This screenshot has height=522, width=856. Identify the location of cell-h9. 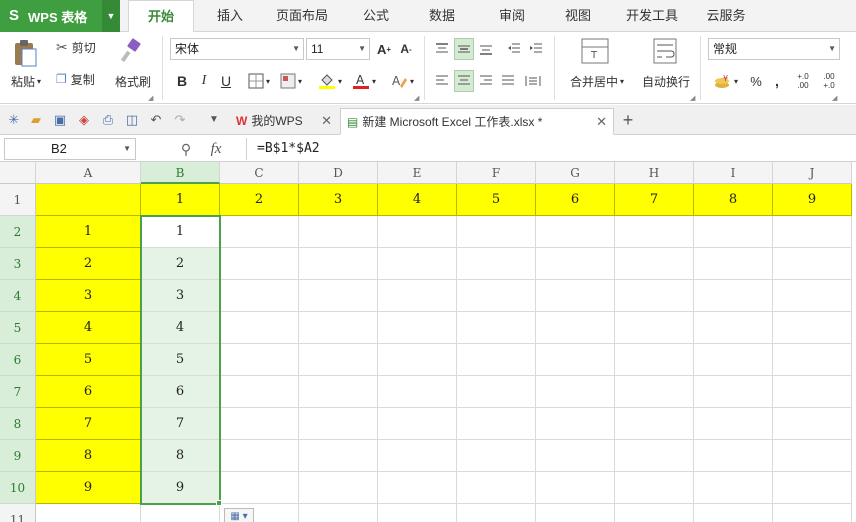
(654, 456).